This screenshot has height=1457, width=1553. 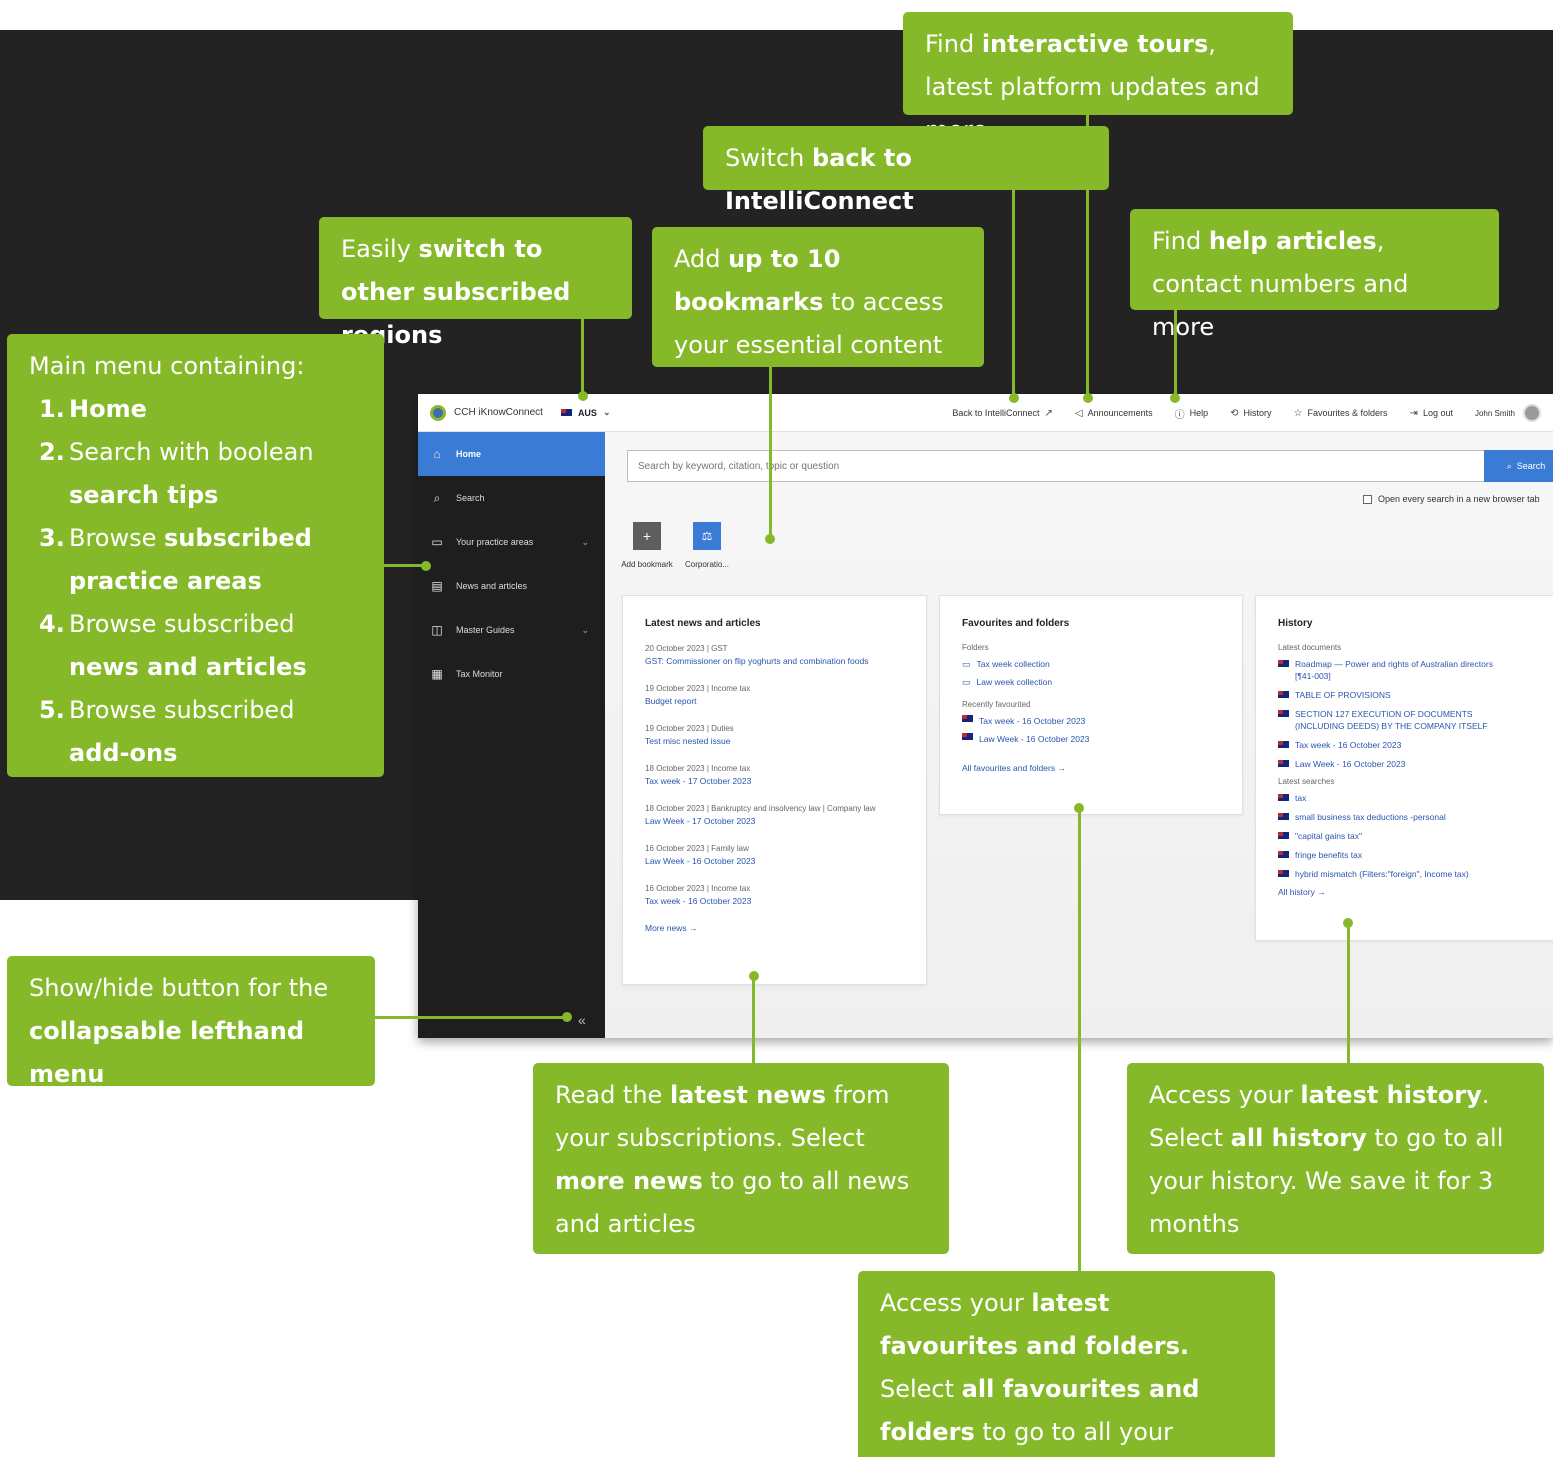 What do you see at coordinates (1367, 499) in the screenshot?
I see `new-tab-checkbox` at bounding box center [1367, 499].